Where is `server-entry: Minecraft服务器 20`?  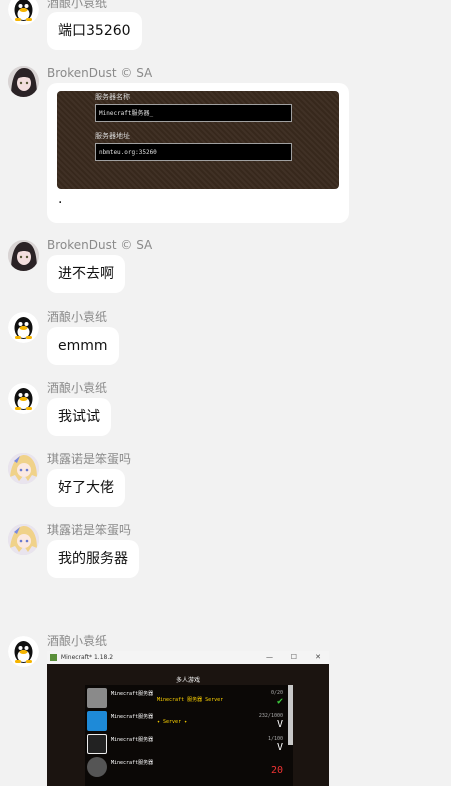
server-entry: Minecraft服务器 20 is located at coordinates (187, 767).